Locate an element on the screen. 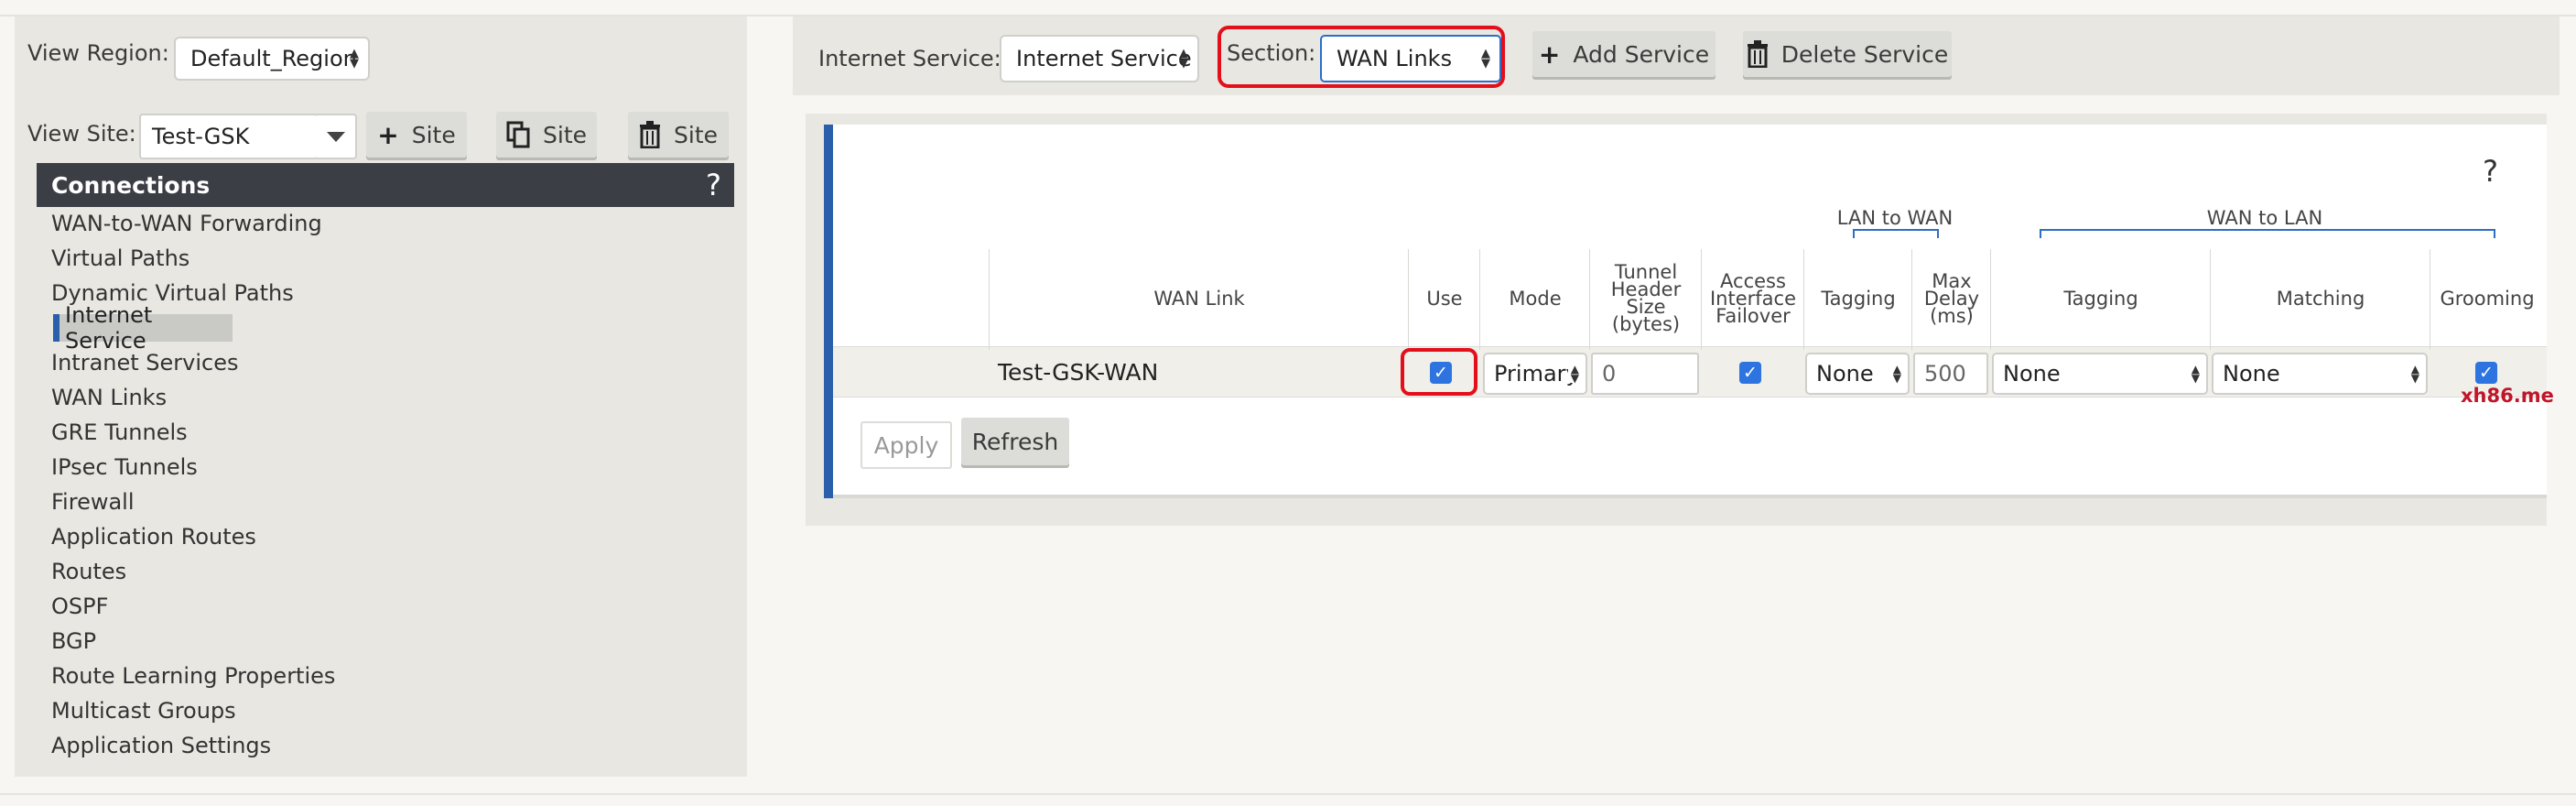  view-region-select: Default_Region ▲ ▼ is located at coordinates (272, 59).